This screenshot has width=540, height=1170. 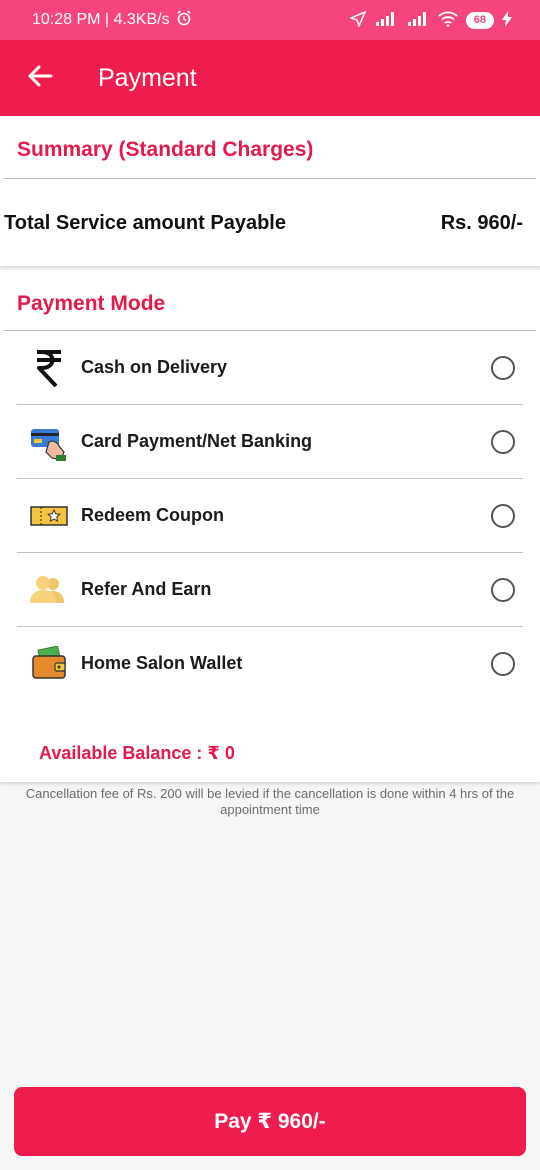 I want to click on users-icon, so click(x=49, y=590).